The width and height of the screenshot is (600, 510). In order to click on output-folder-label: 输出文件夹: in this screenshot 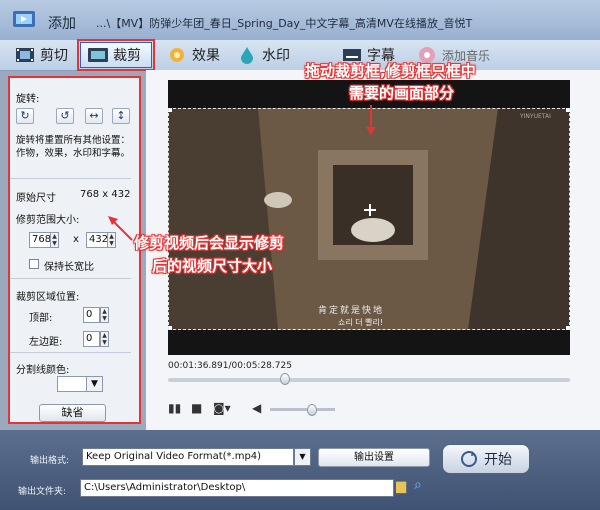, I will do `click(42, 492)`.